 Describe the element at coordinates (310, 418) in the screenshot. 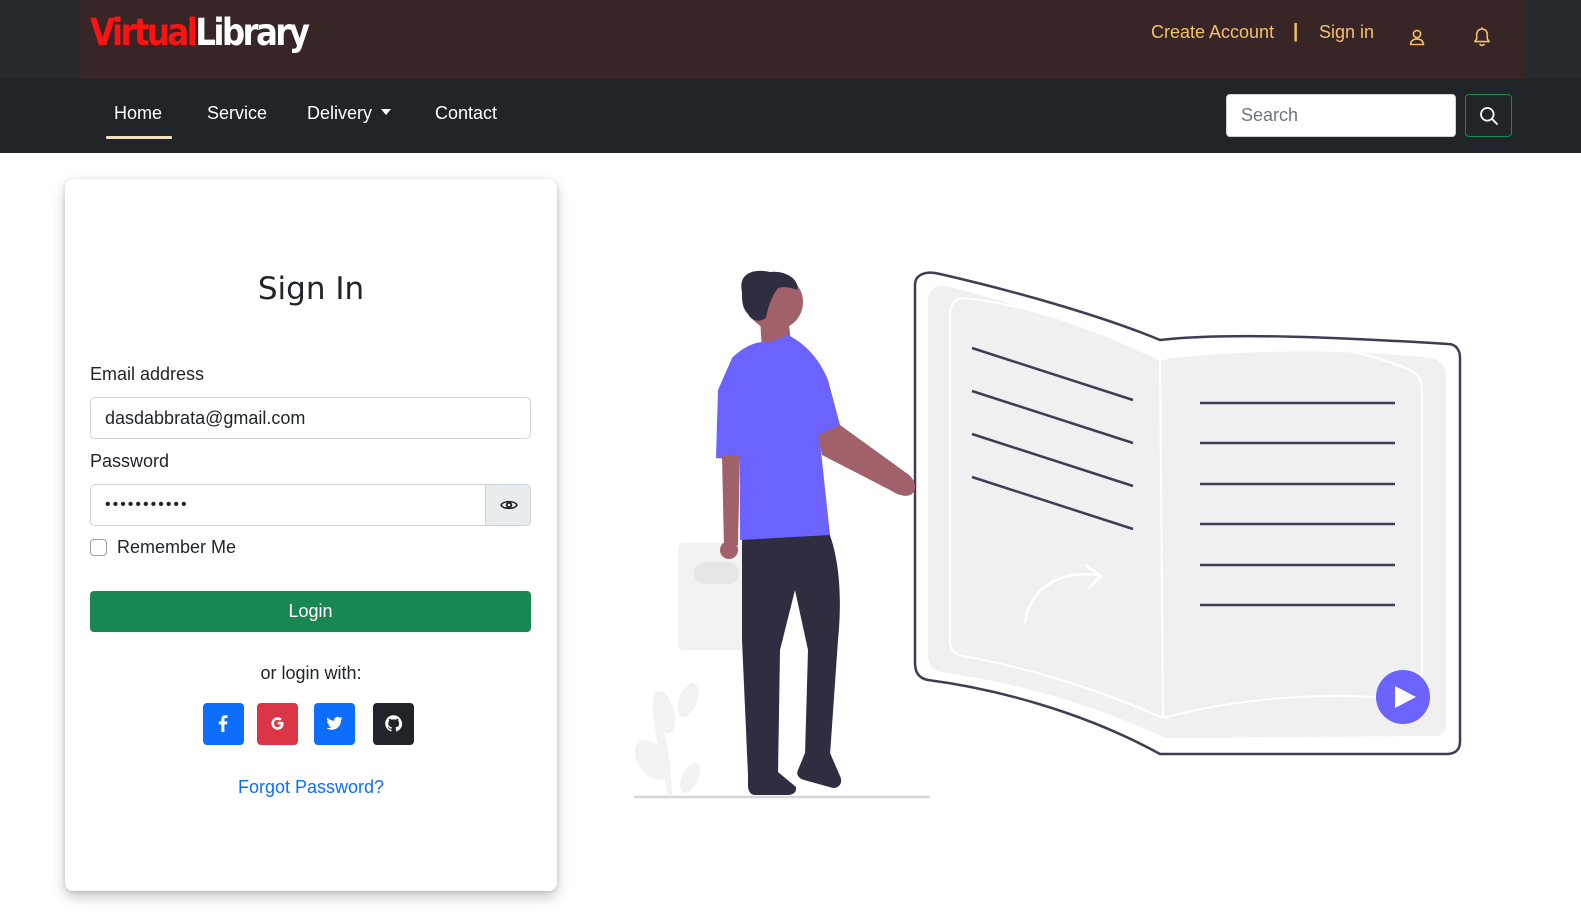

I see `email-field: dasdabbrata@gmail.com` at that location.